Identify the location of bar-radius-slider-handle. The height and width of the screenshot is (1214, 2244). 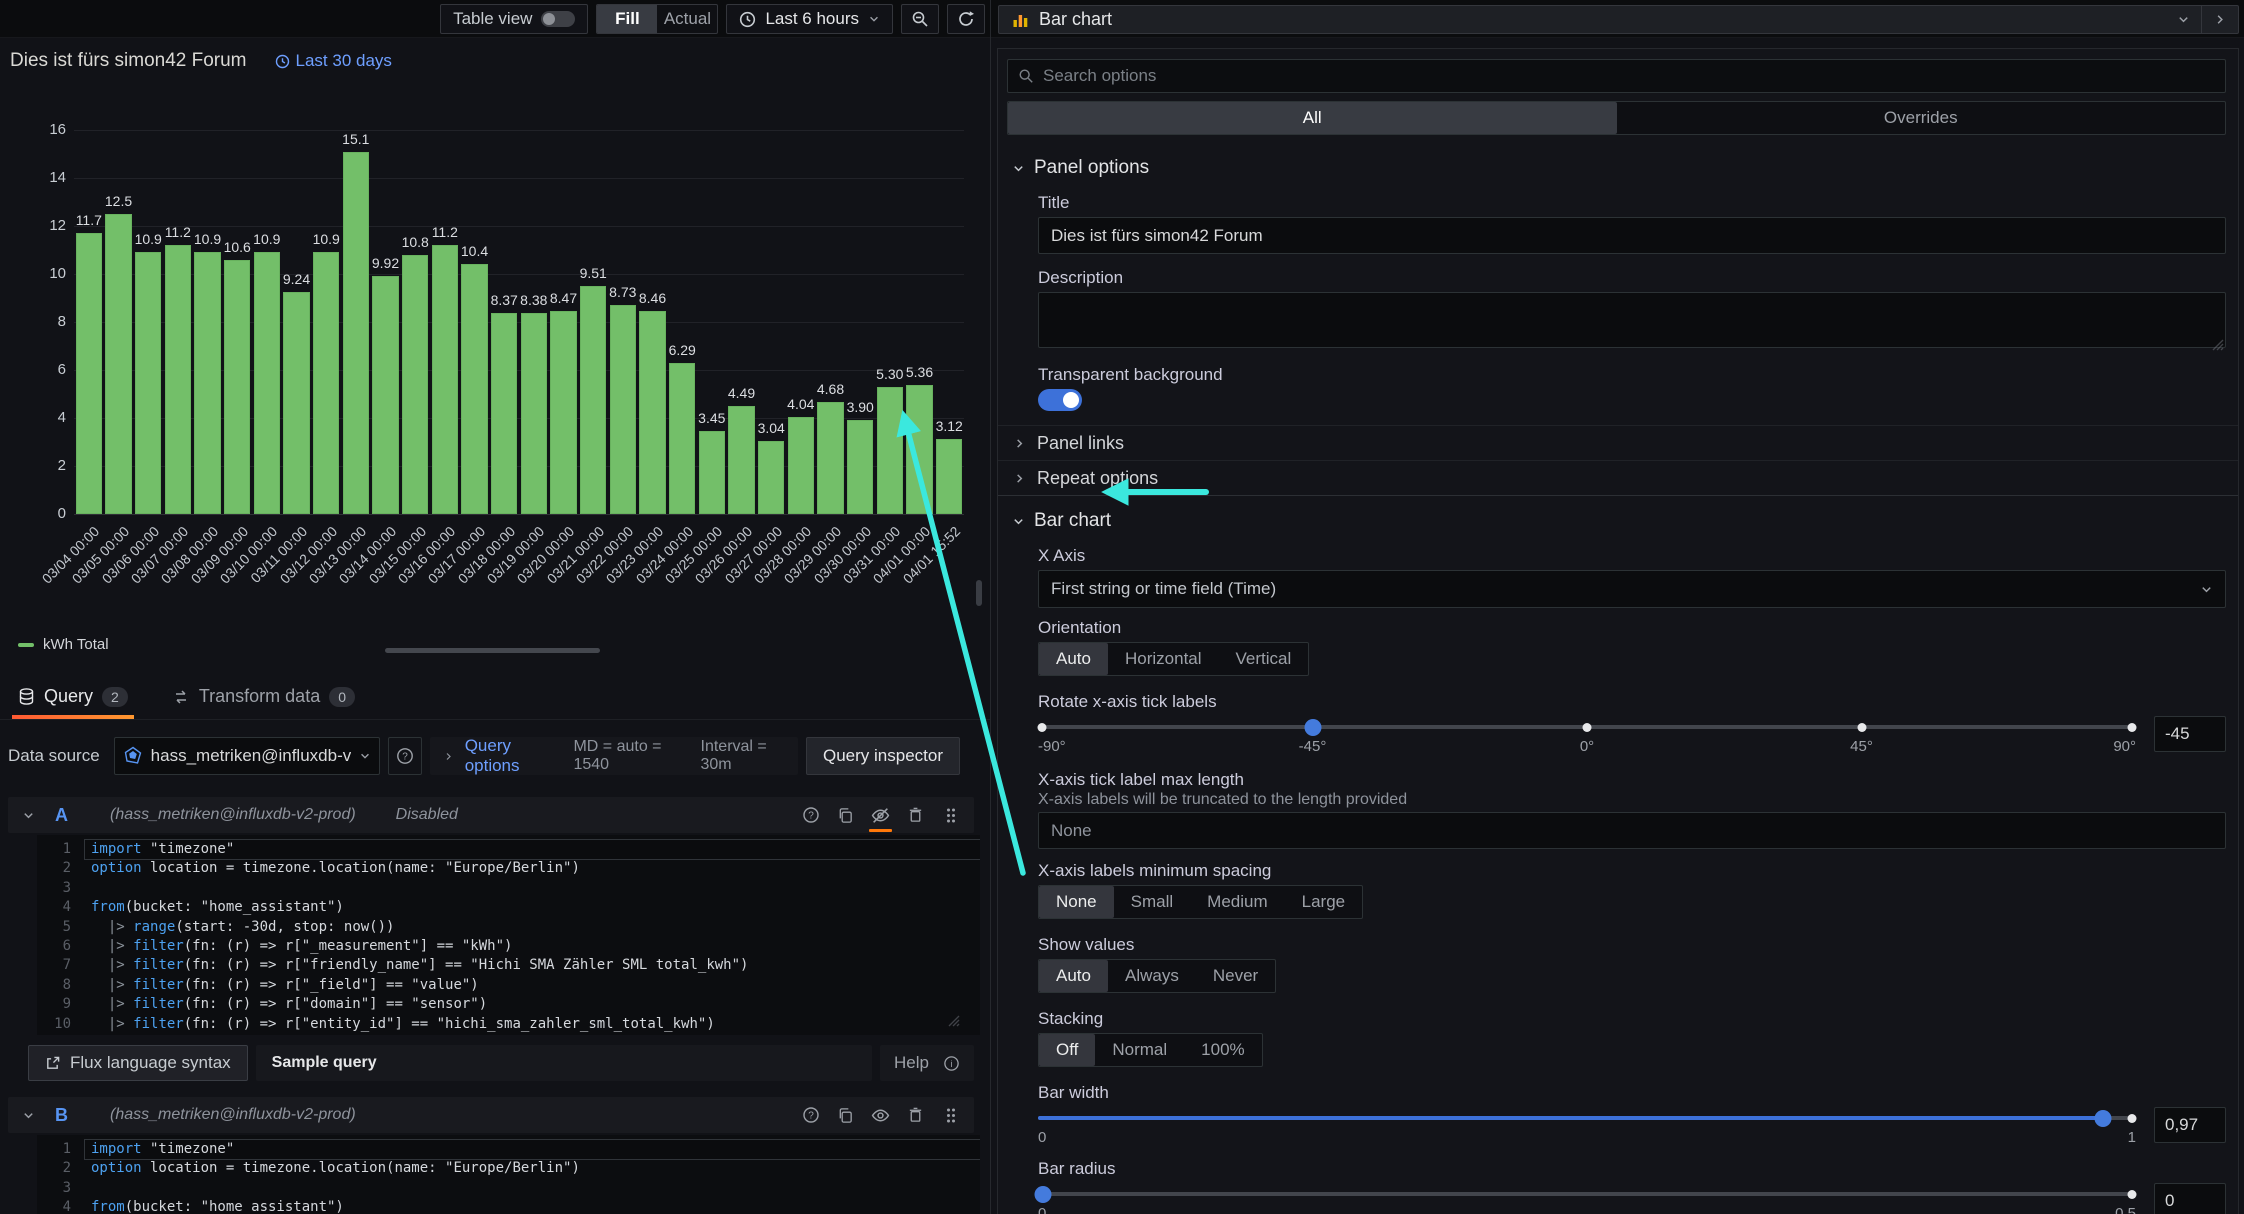
(1043, 1194).